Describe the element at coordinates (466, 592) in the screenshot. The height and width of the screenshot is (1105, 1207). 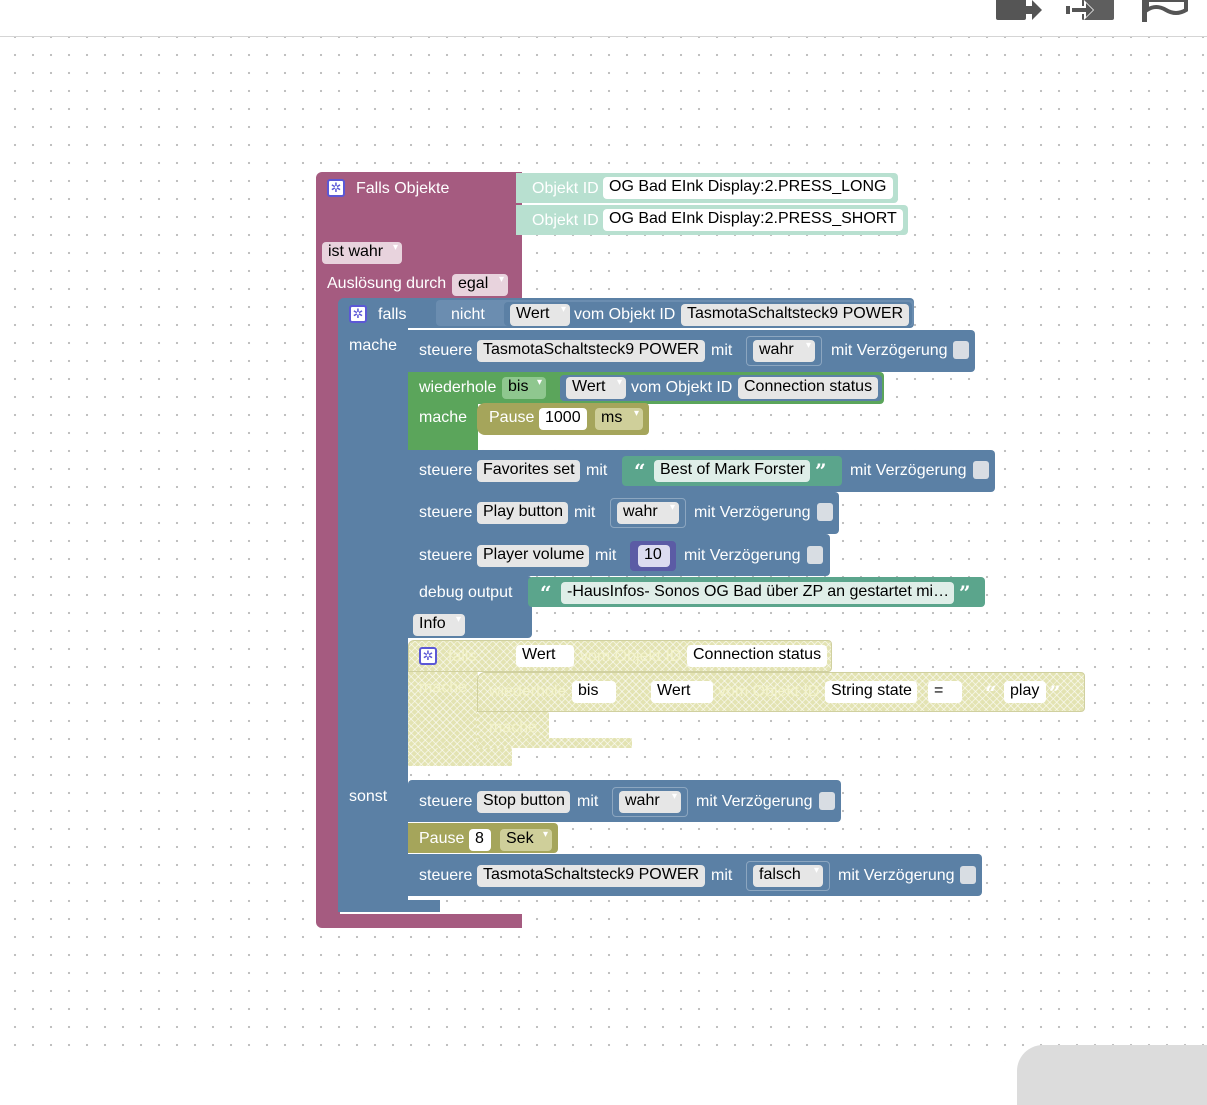
I see `debug-label: debug output` at that location.